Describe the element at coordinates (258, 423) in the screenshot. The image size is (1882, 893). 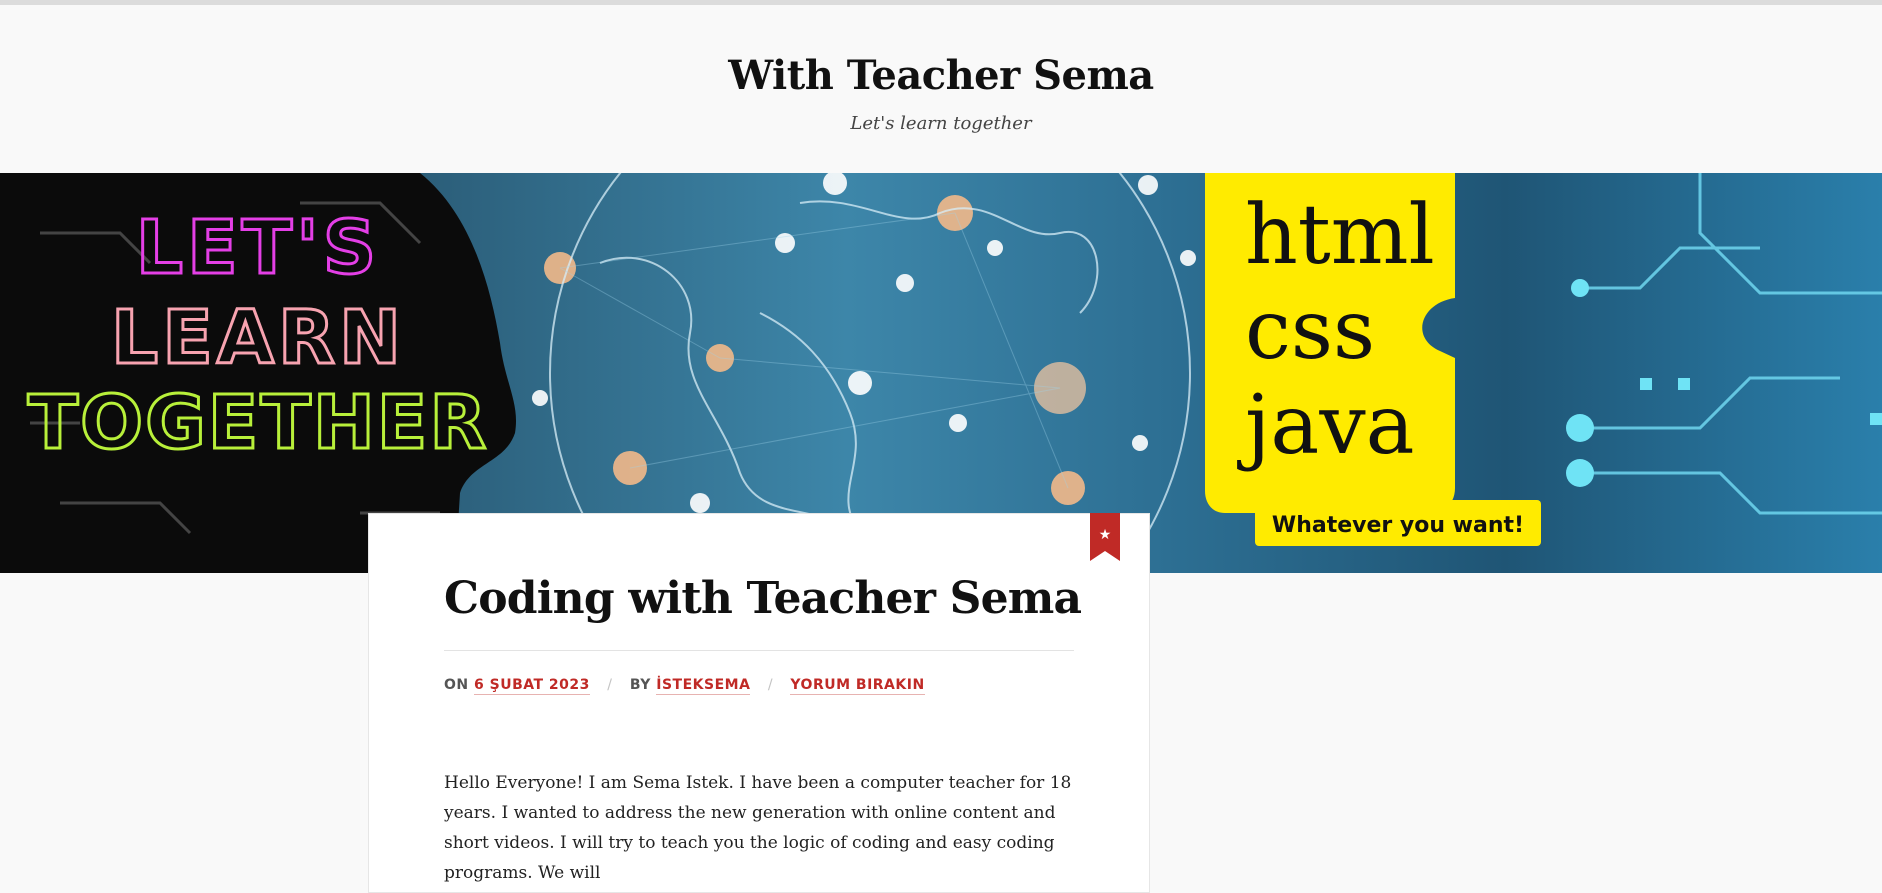
I see `hero-neon-line-3: TOGETHER` at that location.